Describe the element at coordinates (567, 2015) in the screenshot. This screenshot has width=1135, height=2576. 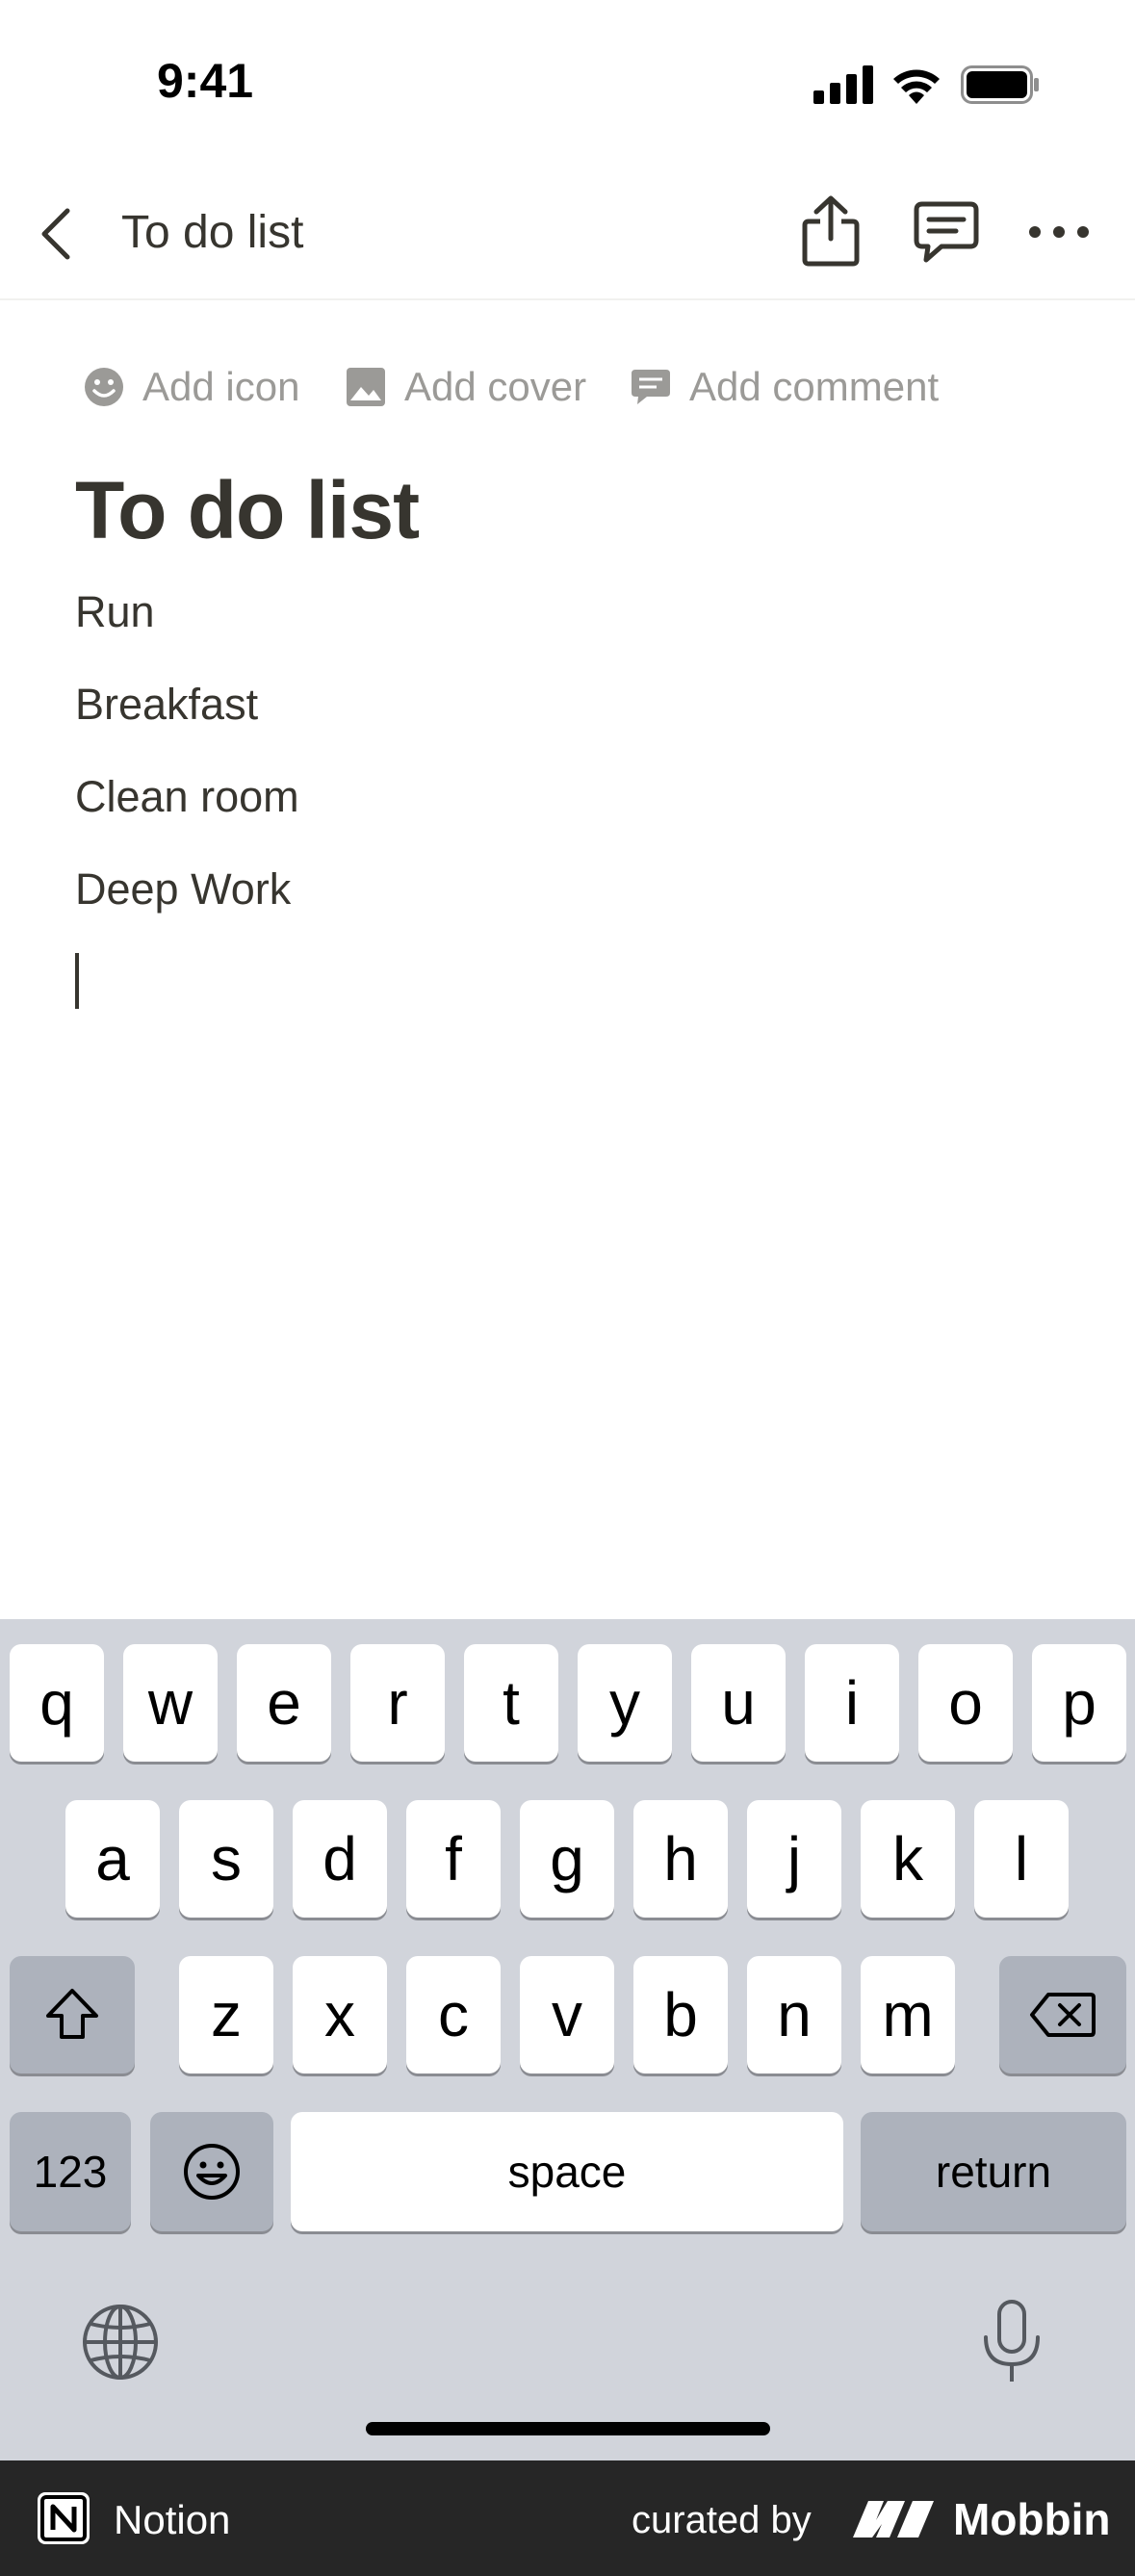
I see `key-v: v` at that location.